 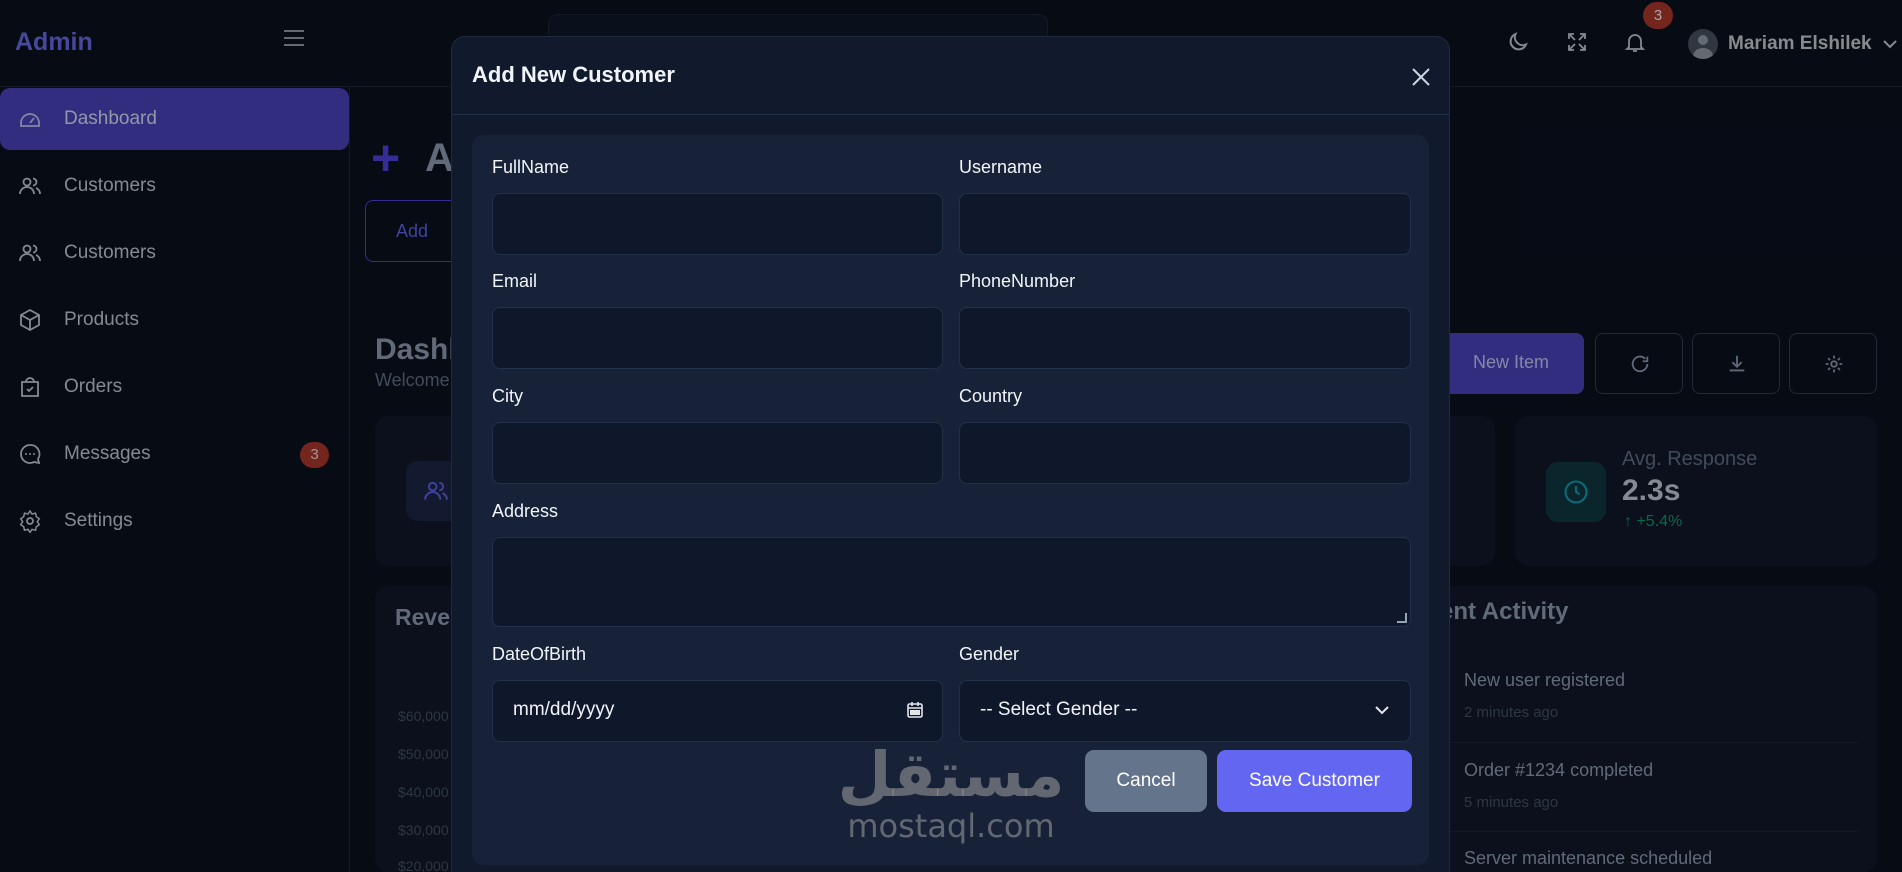 What do you see at coordinates (989, 654) in the screenshot?
I see `gender-label: Gender` at bounding box center [989, 654].